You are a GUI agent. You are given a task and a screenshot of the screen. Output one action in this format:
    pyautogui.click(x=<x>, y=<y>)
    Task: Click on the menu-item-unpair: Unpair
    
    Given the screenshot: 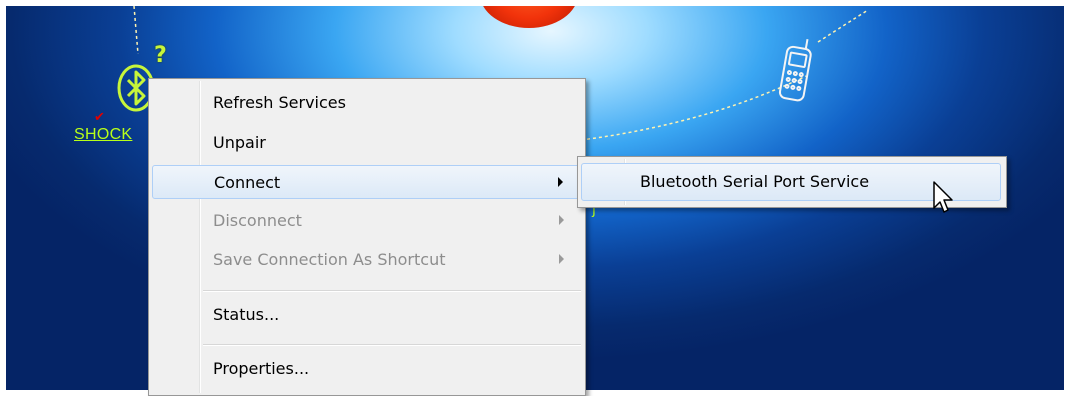 What is the action you would take?
    pyautogui.click(x=367, y=143)
    